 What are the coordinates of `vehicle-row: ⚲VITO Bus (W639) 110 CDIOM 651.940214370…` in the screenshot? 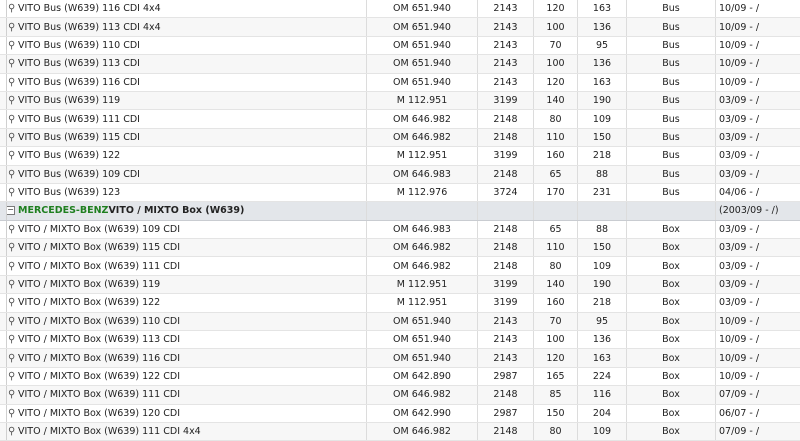 It's located at (400, 45).